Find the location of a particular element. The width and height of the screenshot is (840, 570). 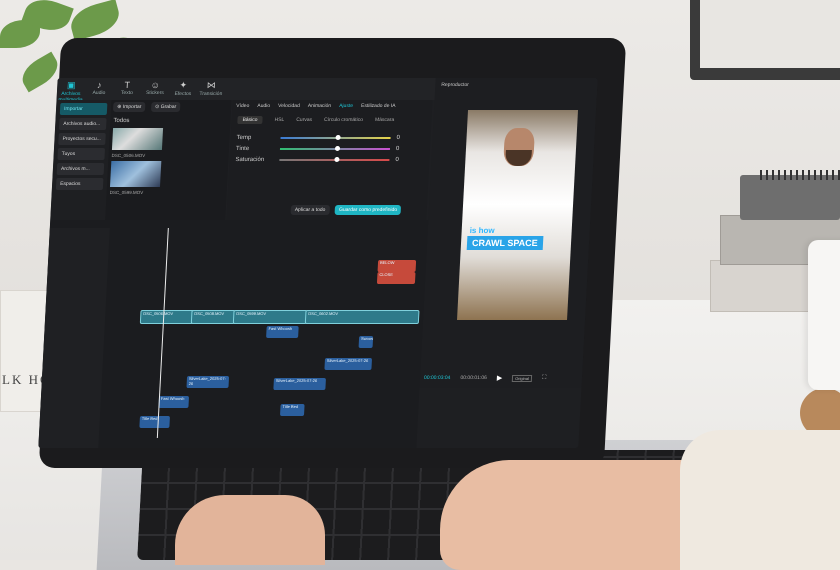

timecode-current: 00:00:03:04 is located at coordinates (437, 378).